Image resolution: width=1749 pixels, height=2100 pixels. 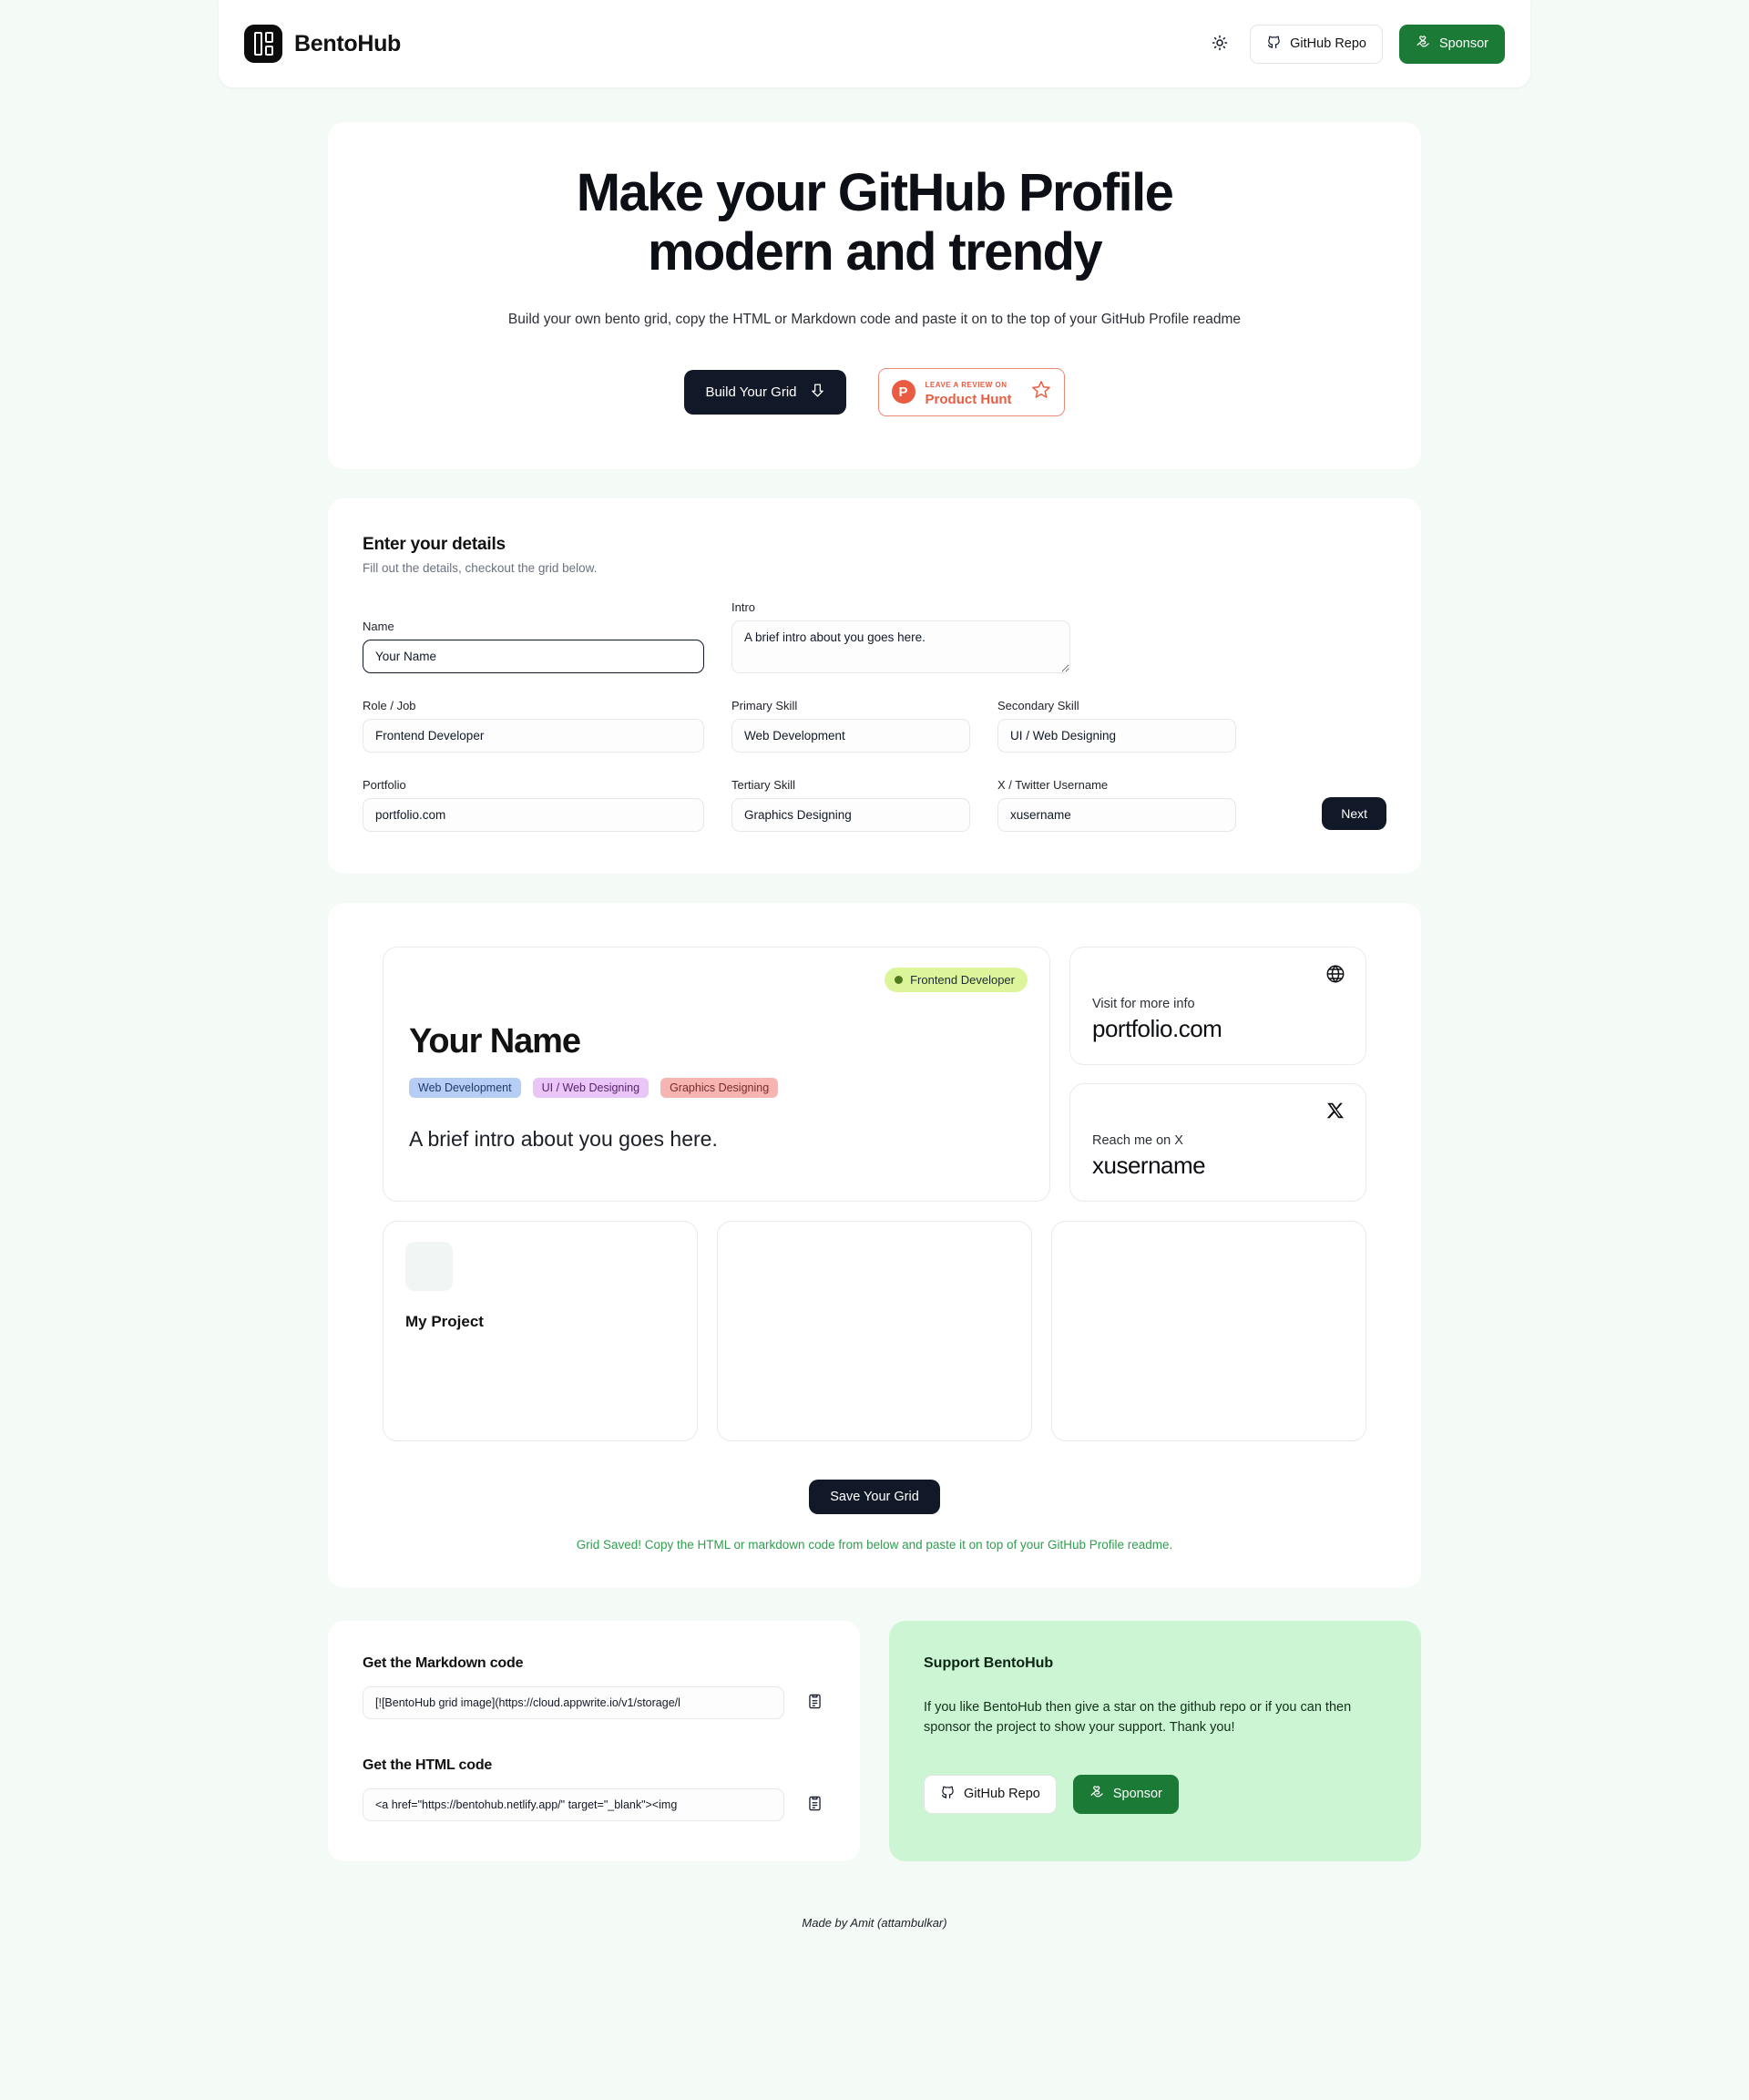 What do you see at coordinates (443, 1663) in the screenshot?
I see `markdown-code-title: Get the Markdown code` at bounding box center [443, 1663].